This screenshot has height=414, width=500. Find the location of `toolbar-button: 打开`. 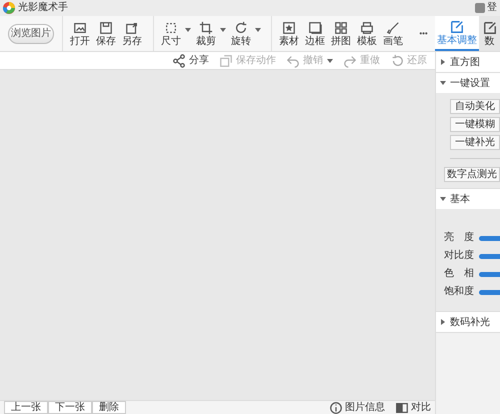

toolbar-button: 打开 is located at coordinates (80, 33).